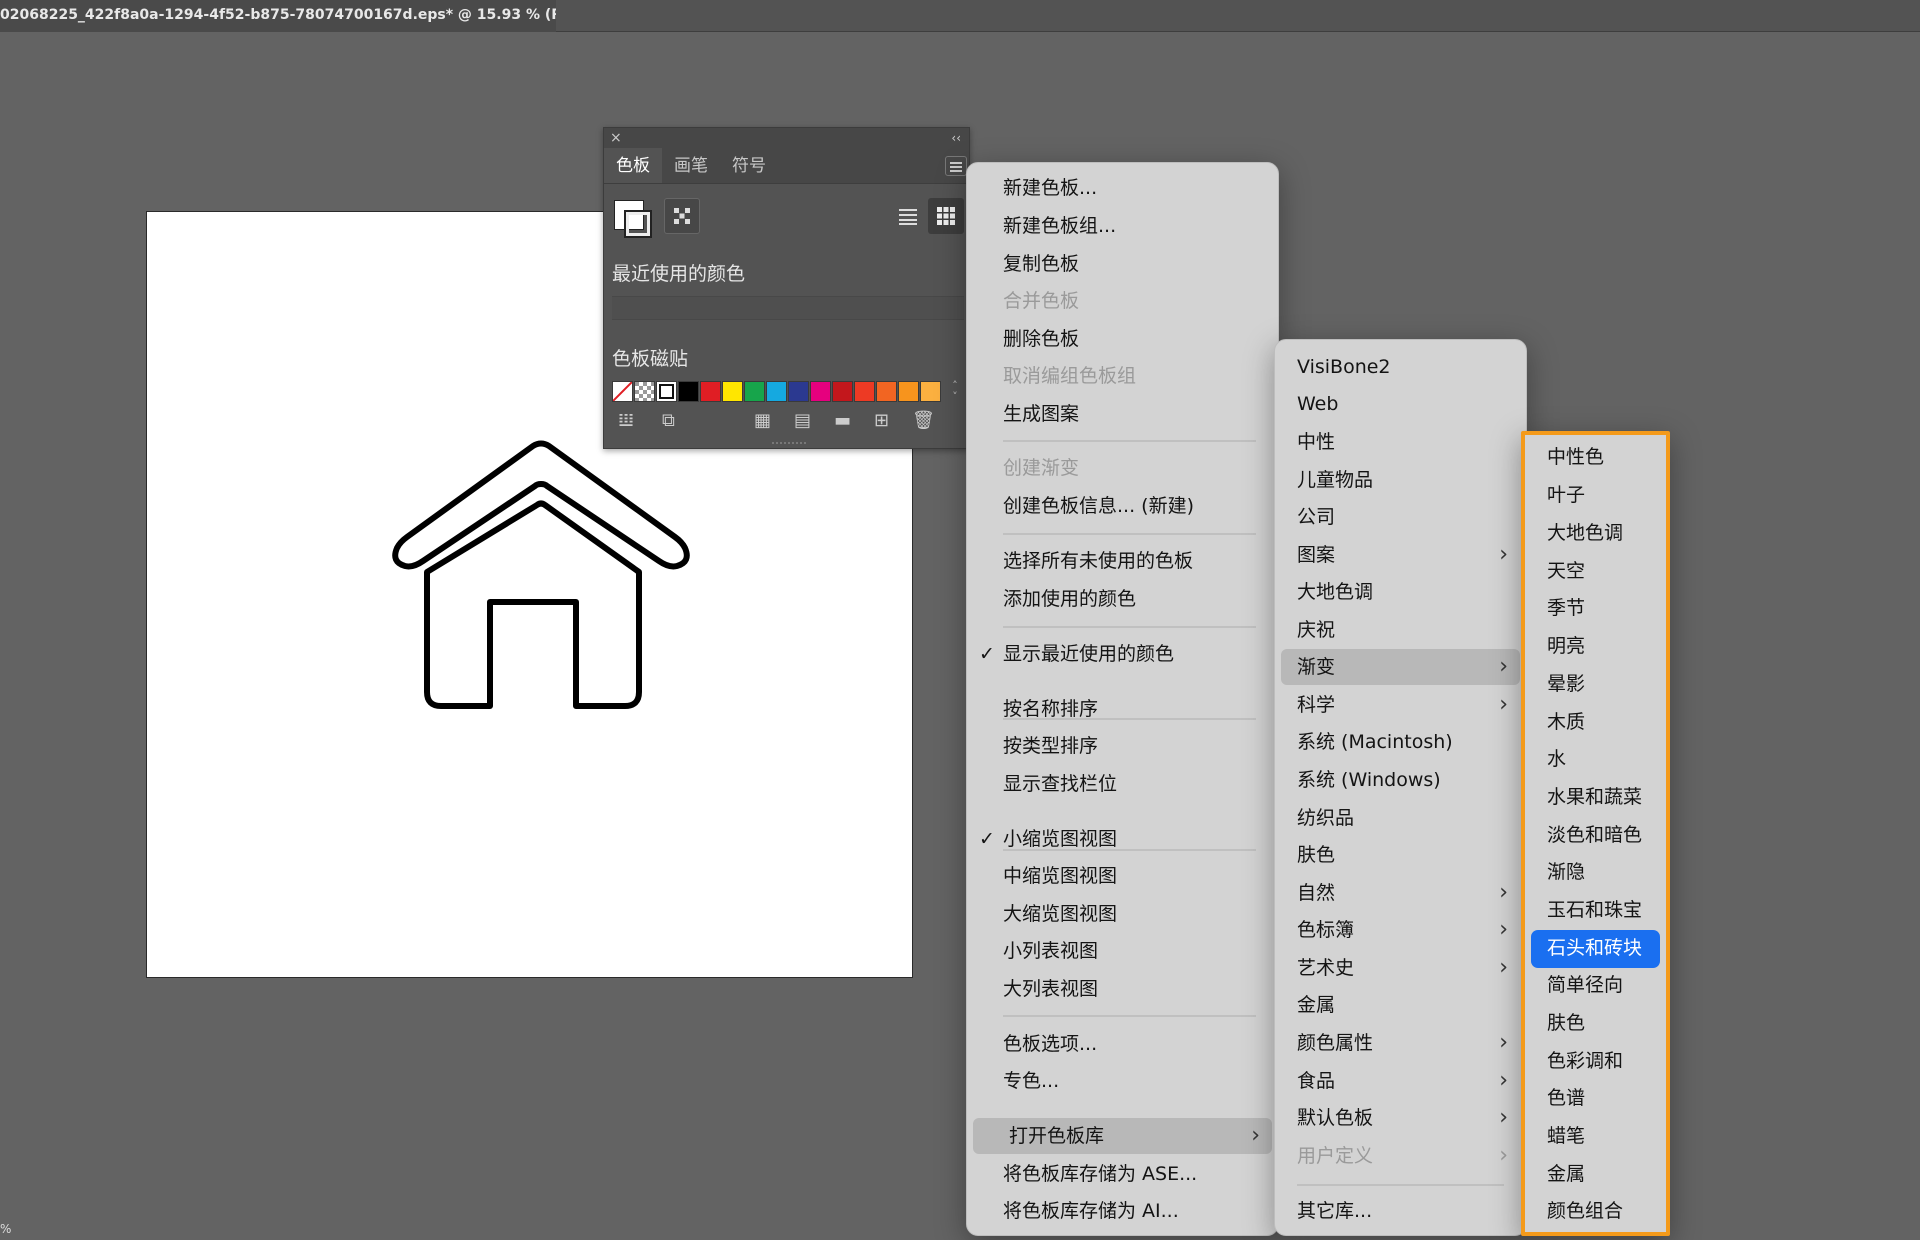 The image size is (1920, 1240). I want to click on menu-main-item: 复制色板, so click(1122, 264).